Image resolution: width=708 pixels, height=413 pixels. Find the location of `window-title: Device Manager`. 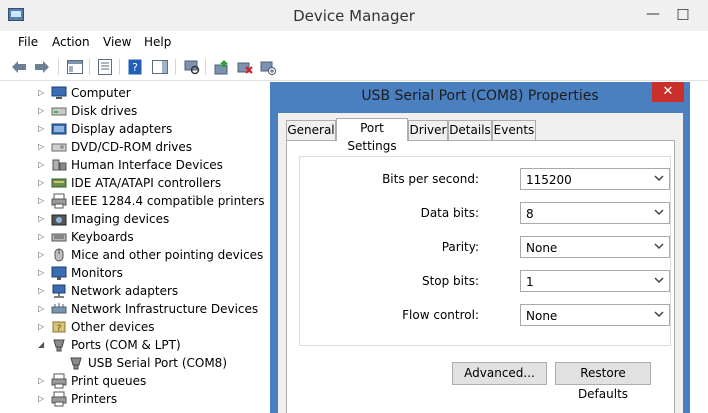

window-title: Device Manager is located at coordinates (354, 16).